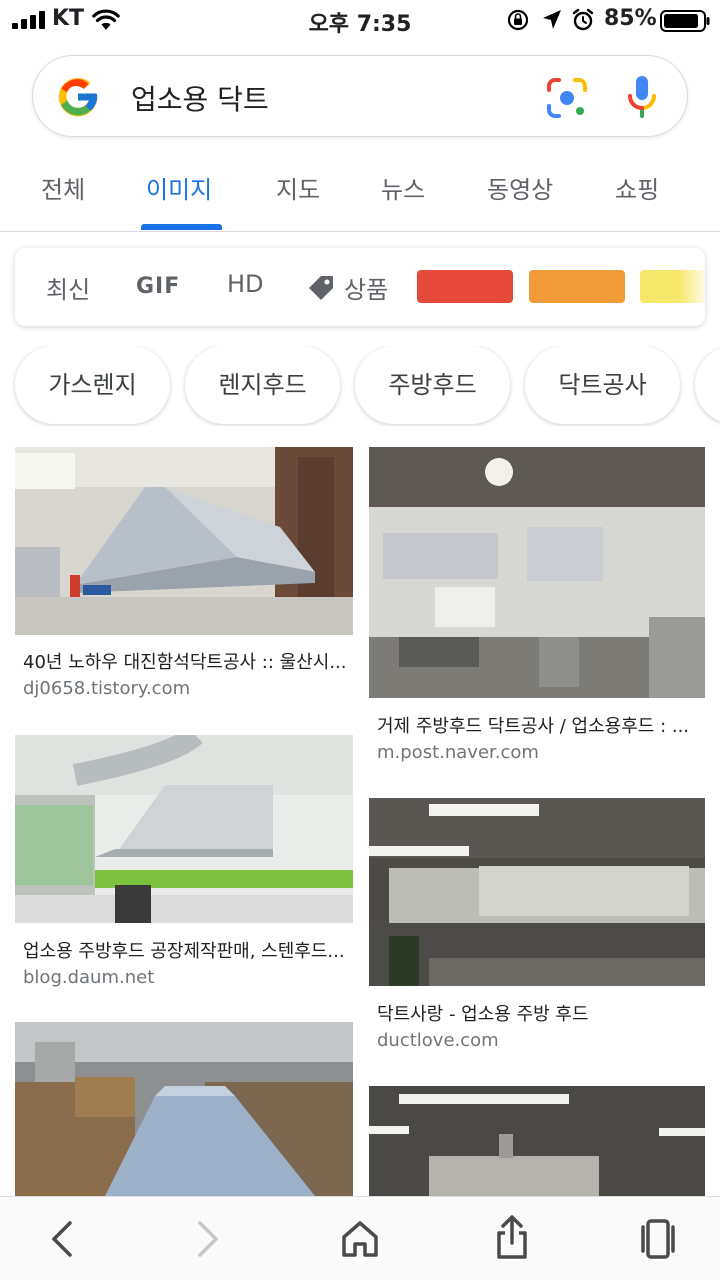  Describe the element at coordinates (92, 385) in the screenshot. I see `chip-gas-range: 가스렌지` at that location.